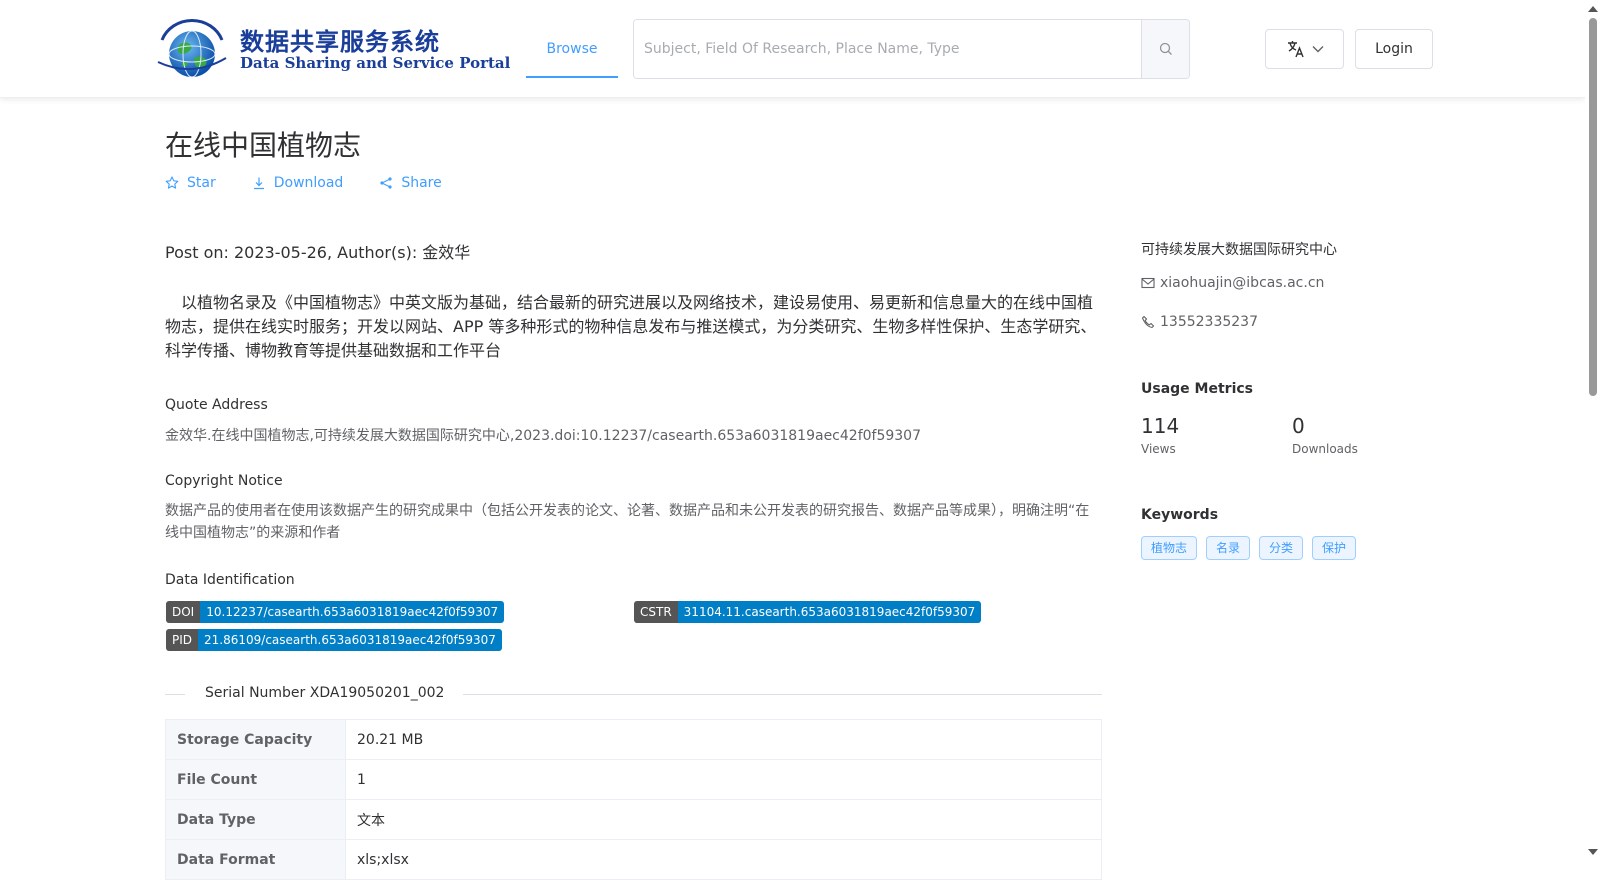  What do you see at coordinates (1242, 283) in the screenshot?
I see `email-text: xiaohuajin@ibcas.ac.cn` at bounding box center [1242, 283].